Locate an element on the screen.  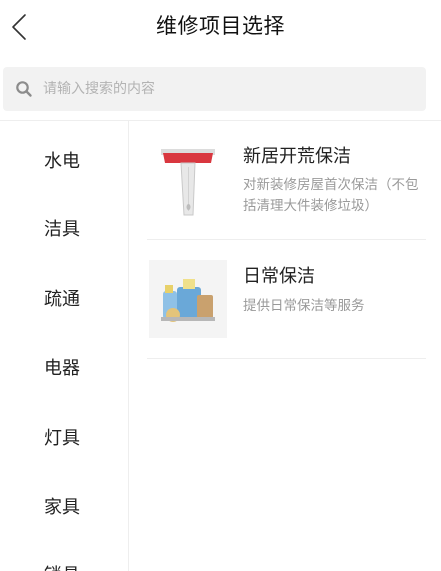
cleaning-supplies-image is located at coordinates (188, 299).